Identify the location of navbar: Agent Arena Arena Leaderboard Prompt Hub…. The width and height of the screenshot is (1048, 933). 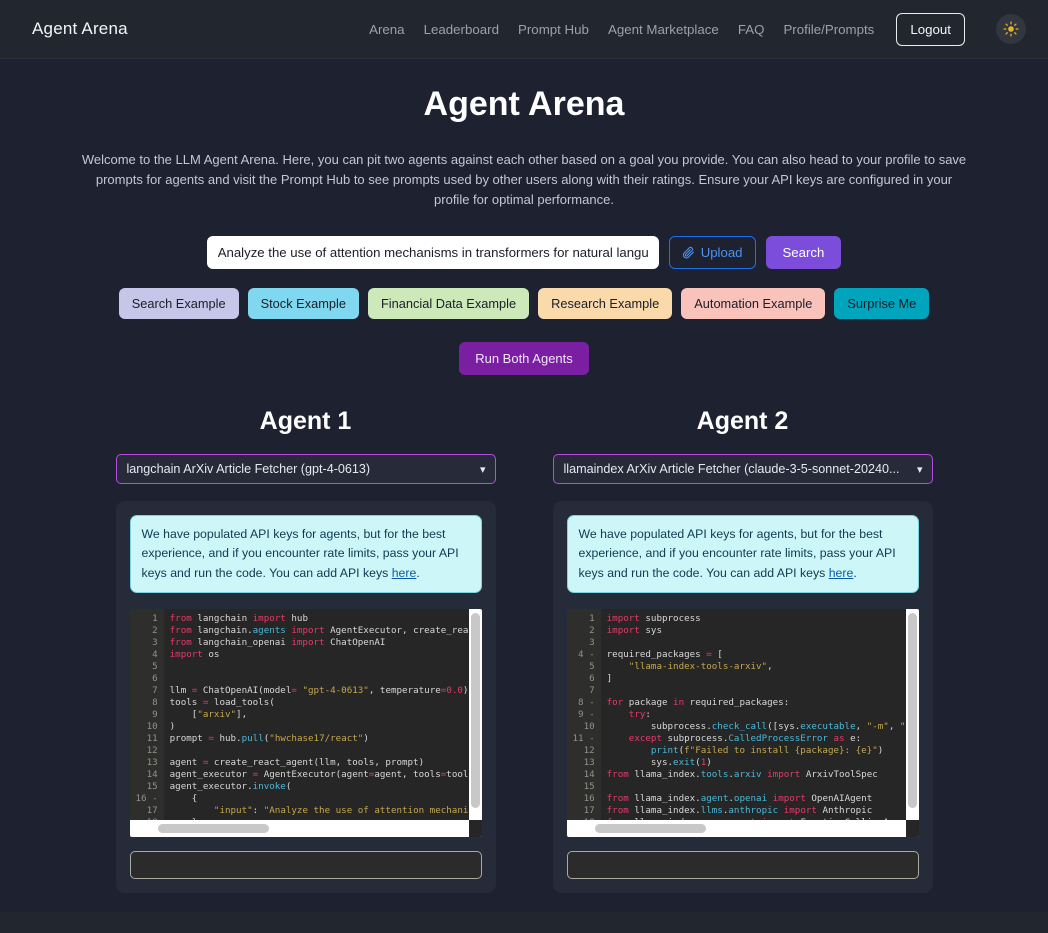
(524, 29).